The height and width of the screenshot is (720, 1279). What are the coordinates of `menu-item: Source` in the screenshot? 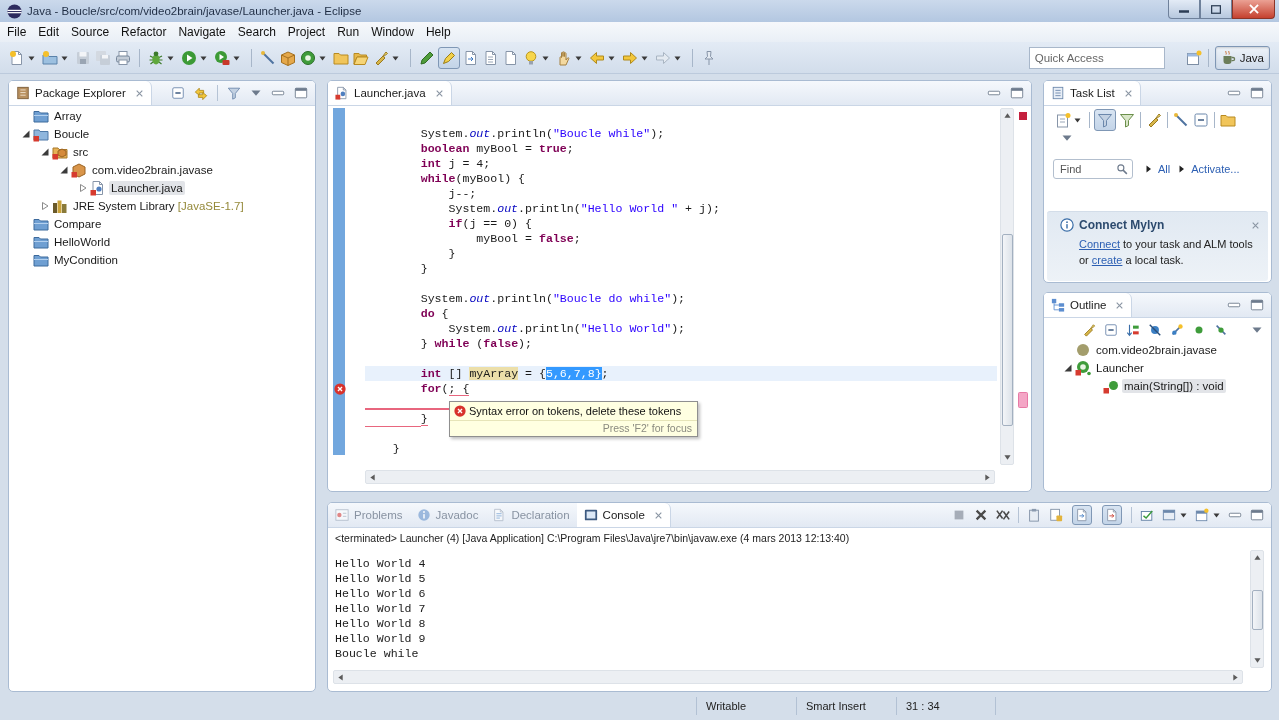 It's located at (90, 32).